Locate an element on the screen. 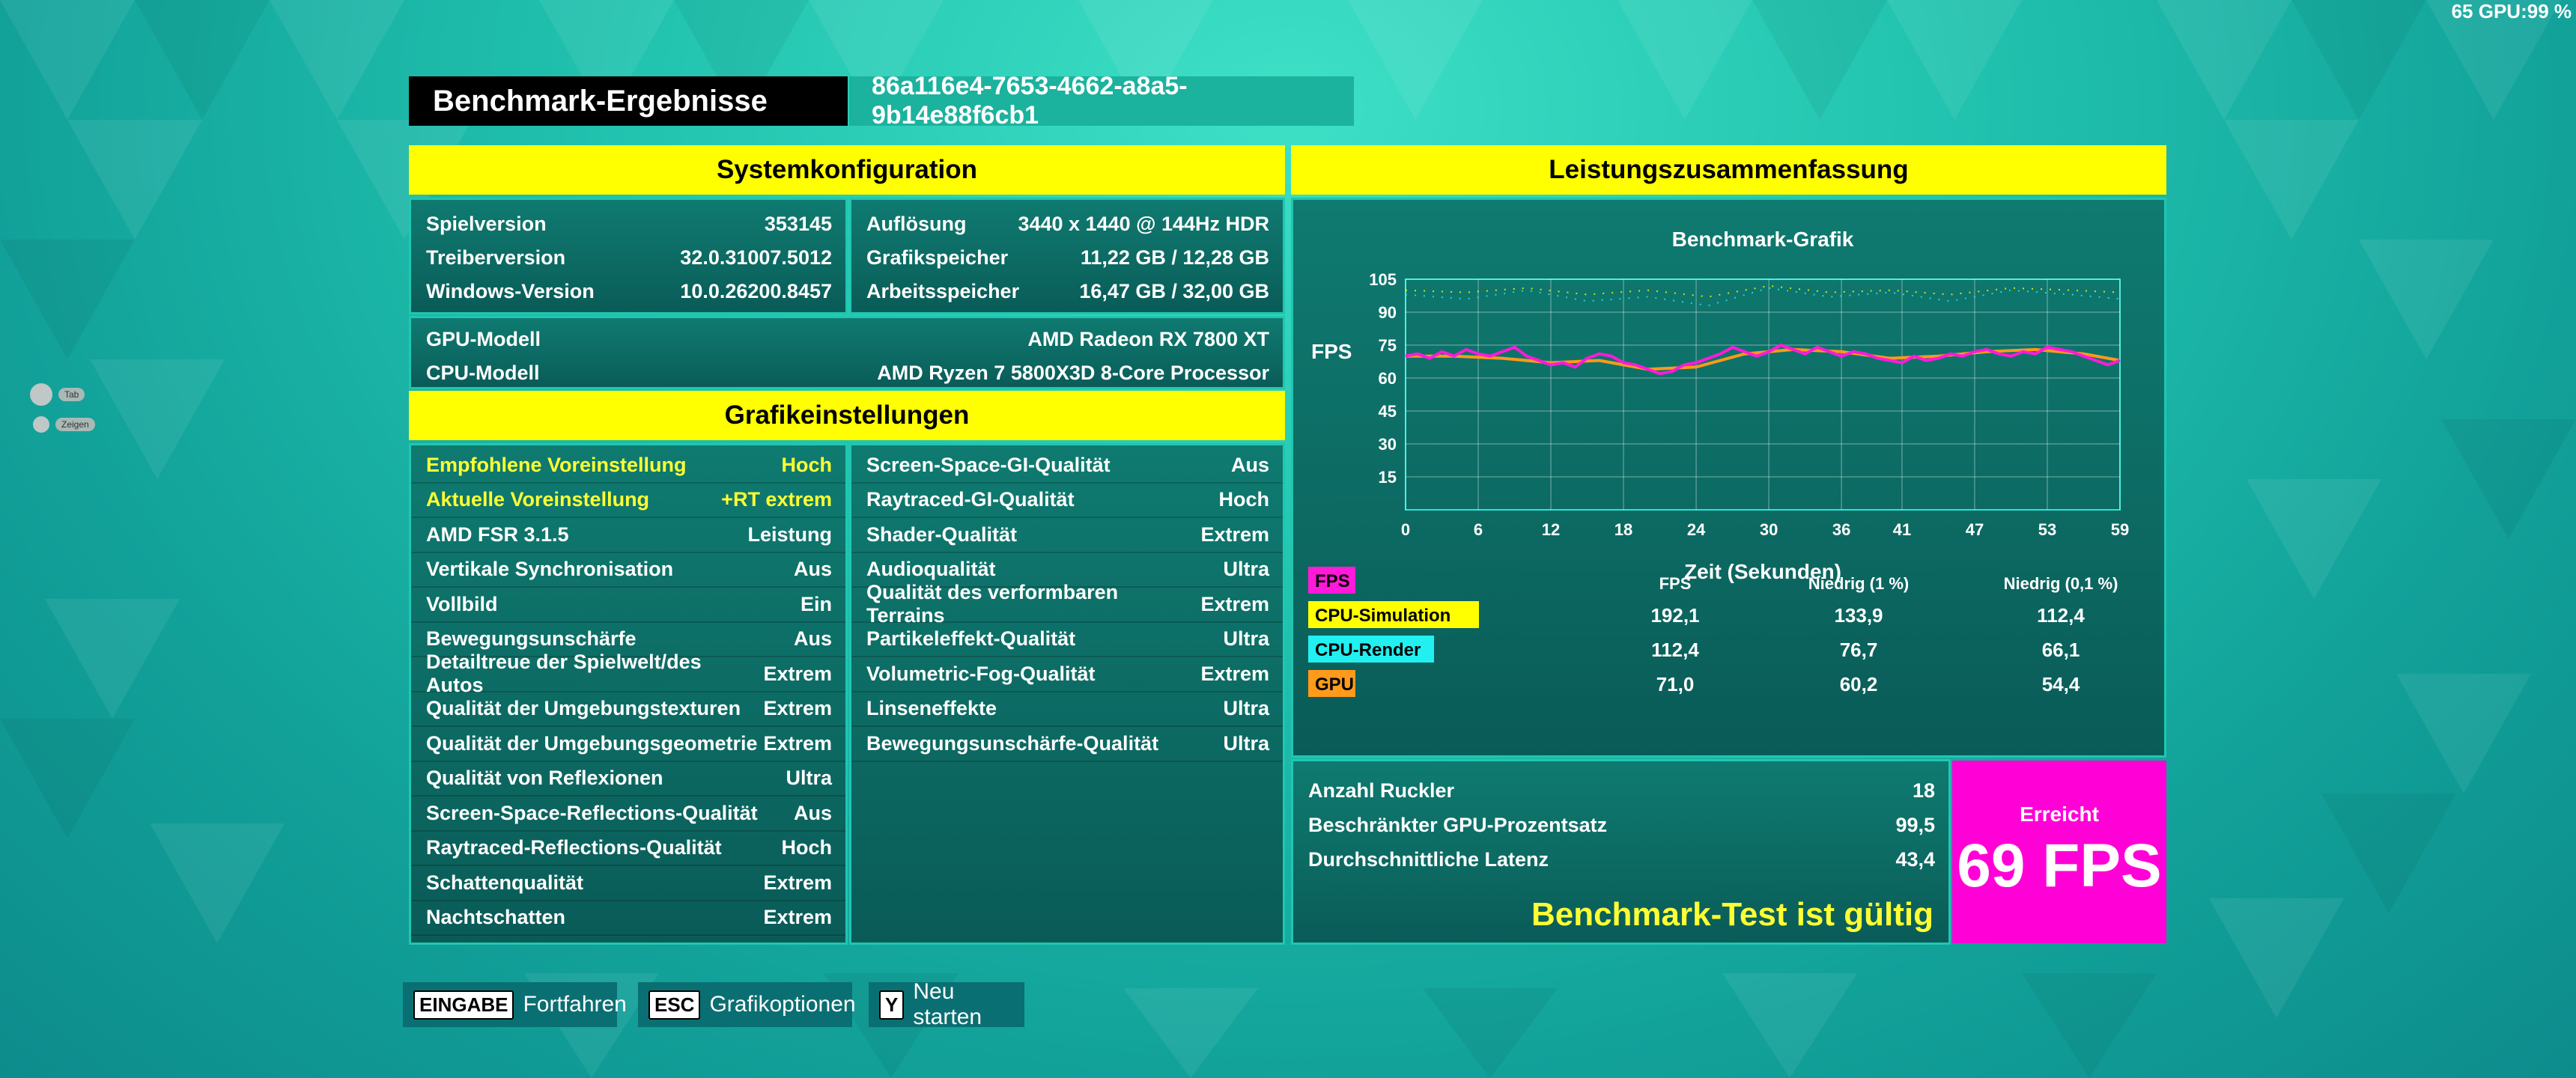 The image size is (2576, 1078). graphics-setting-row: Schattenqualität Extrem is located at coordinates (628, 884).